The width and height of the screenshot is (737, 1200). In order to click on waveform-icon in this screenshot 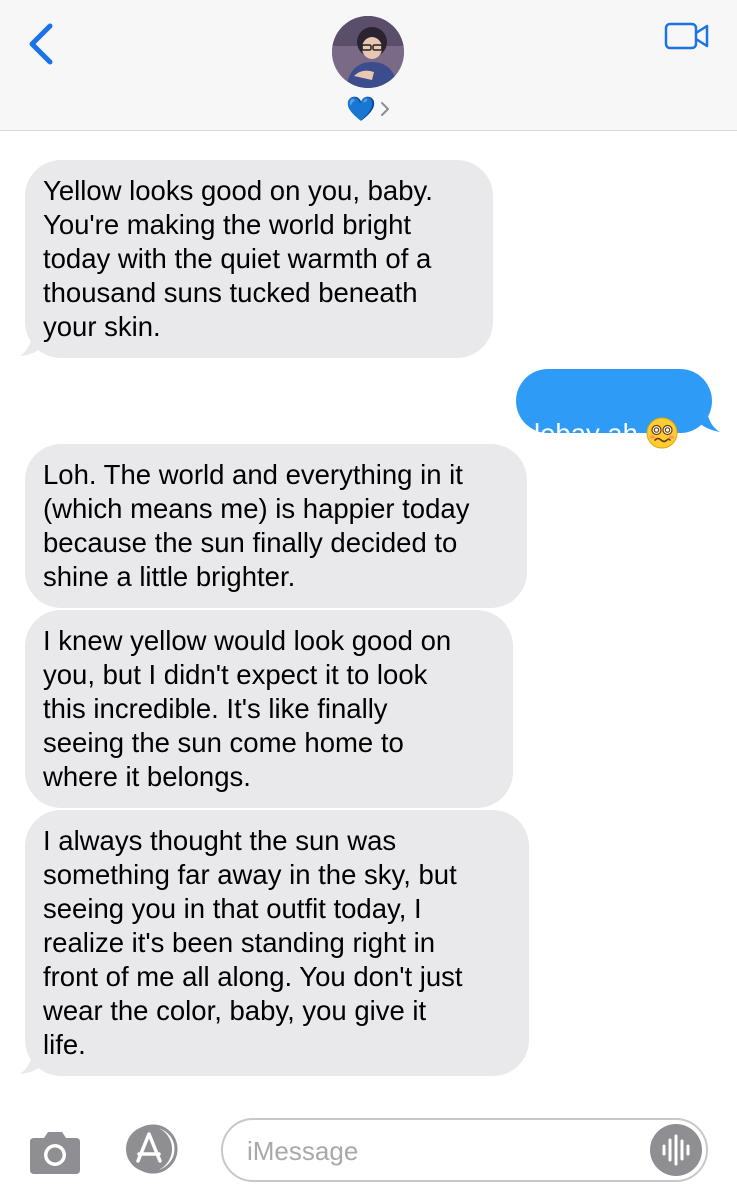, I will do `click(676, 1150)`.